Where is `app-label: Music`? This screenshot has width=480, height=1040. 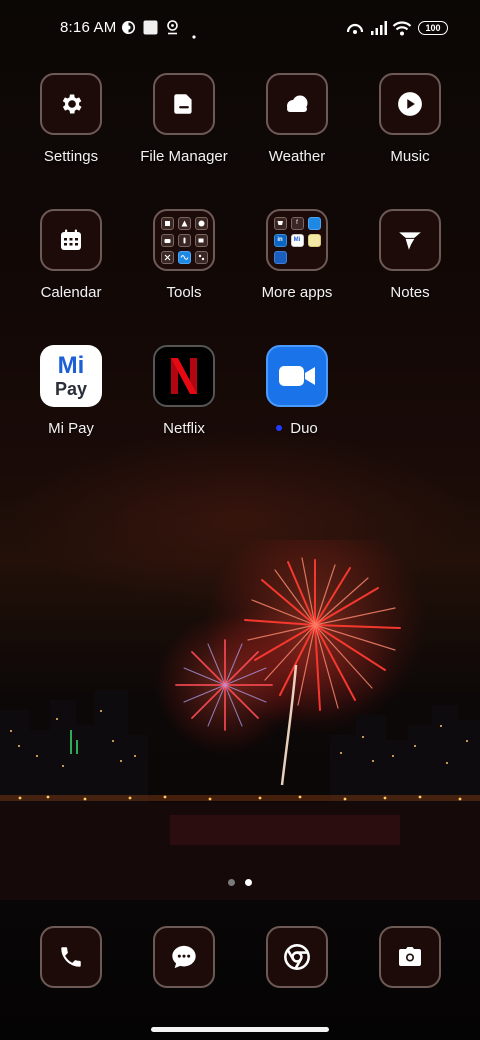
app-label: Music is located at coordinates (410, 156).